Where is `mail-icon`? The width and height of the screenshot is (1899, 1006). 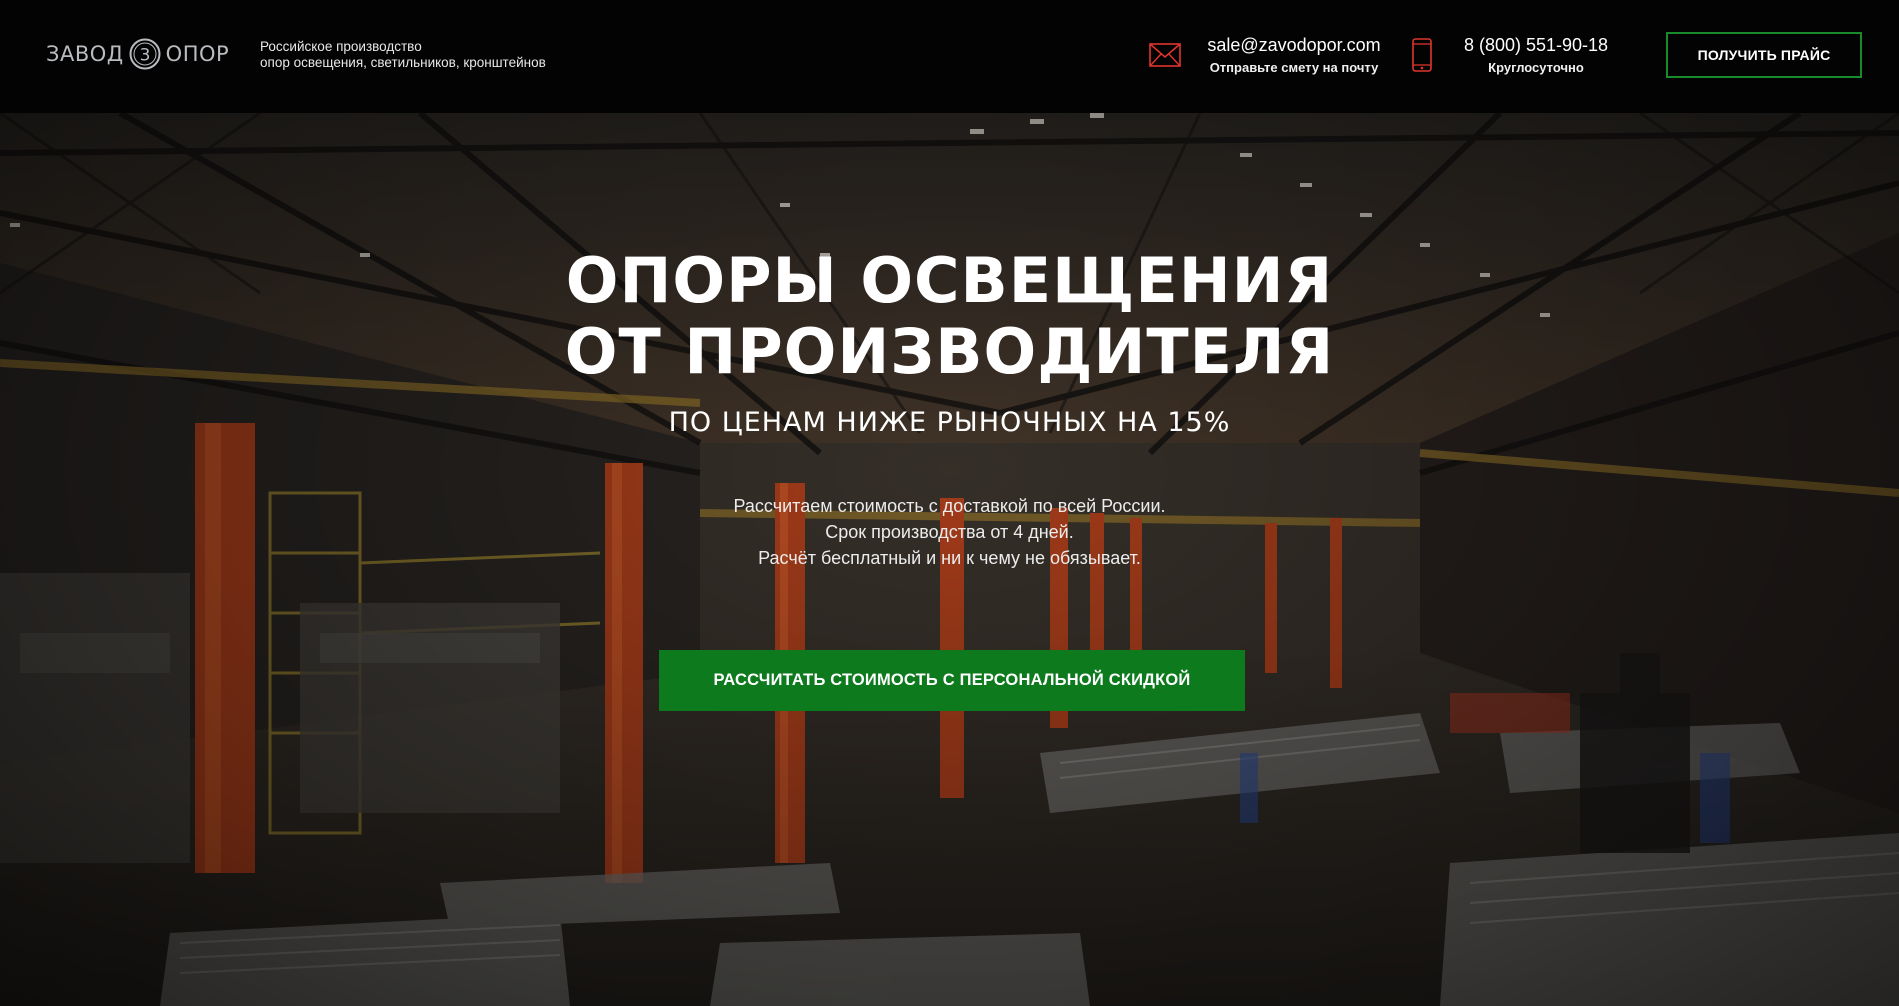
mail-icon is located at coordinates (1165, 55).